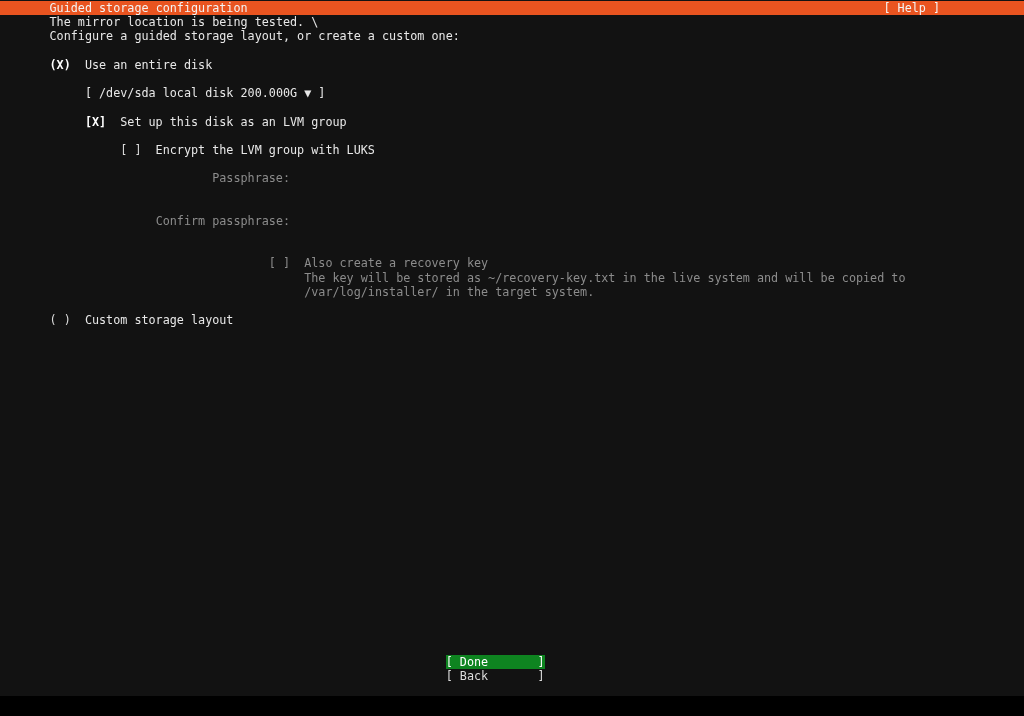  What do you see at coordinates (251, 178) in the screenshot?
I see `field-label: Passphrase:` at bounding box center [251, 178].